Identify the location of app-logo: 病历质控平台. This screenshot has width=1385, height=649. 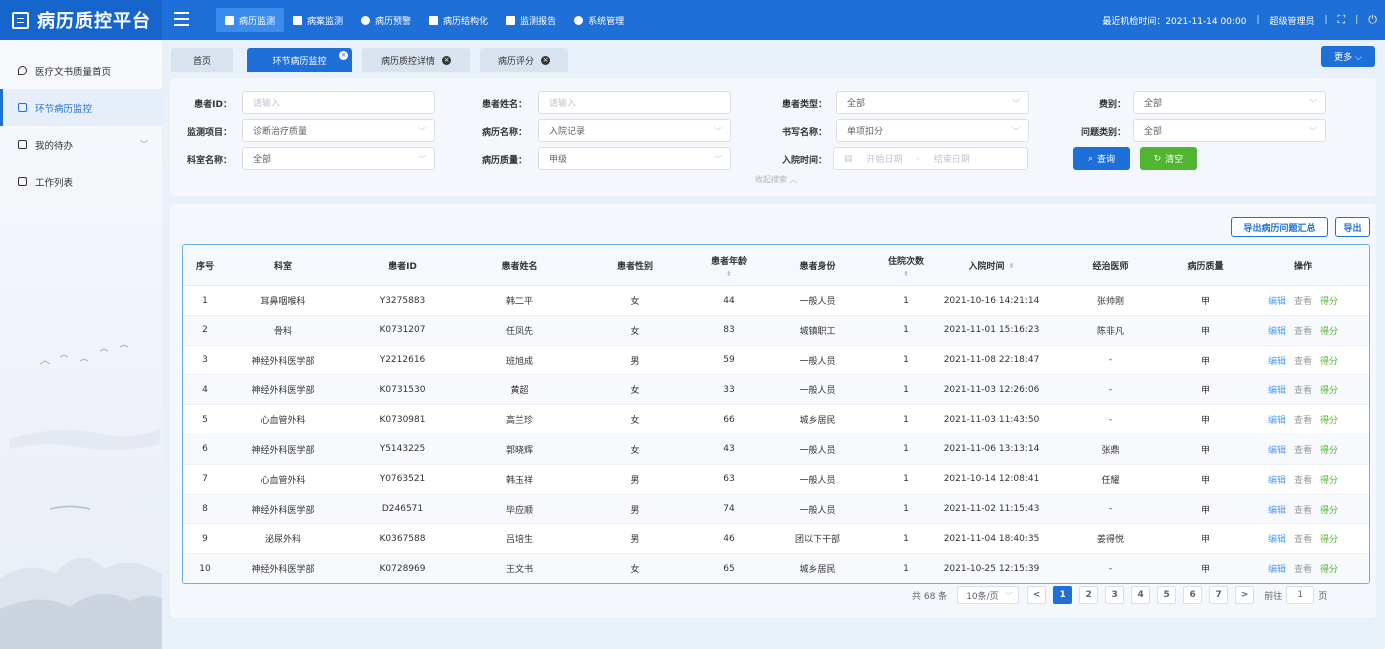
(81, 20).